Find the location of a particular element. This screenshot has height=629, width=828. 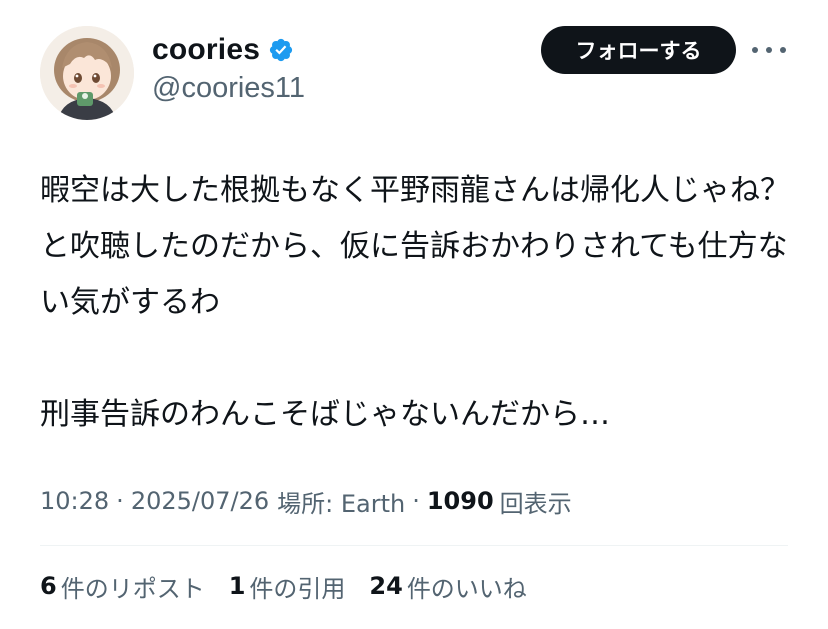

tweet-date: 2025/07/26 is located at coordinates (200, 501).